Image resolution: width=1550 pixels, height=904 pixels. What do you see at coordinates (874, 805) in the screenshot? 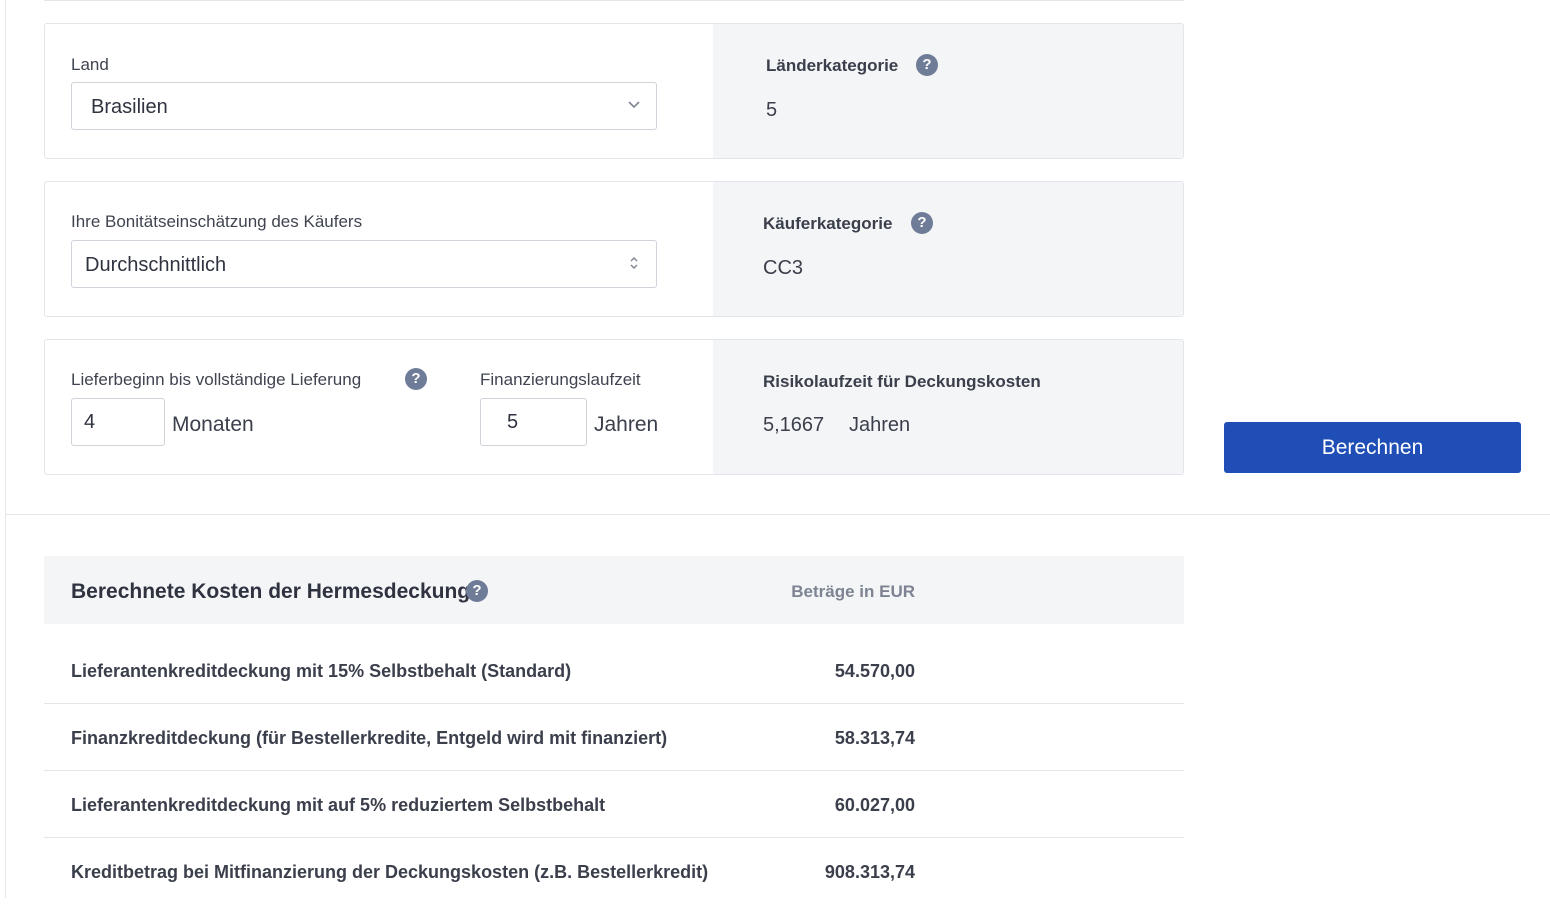
I see `result-row-amount: 60.027,00` at bounding box center [874, 805].